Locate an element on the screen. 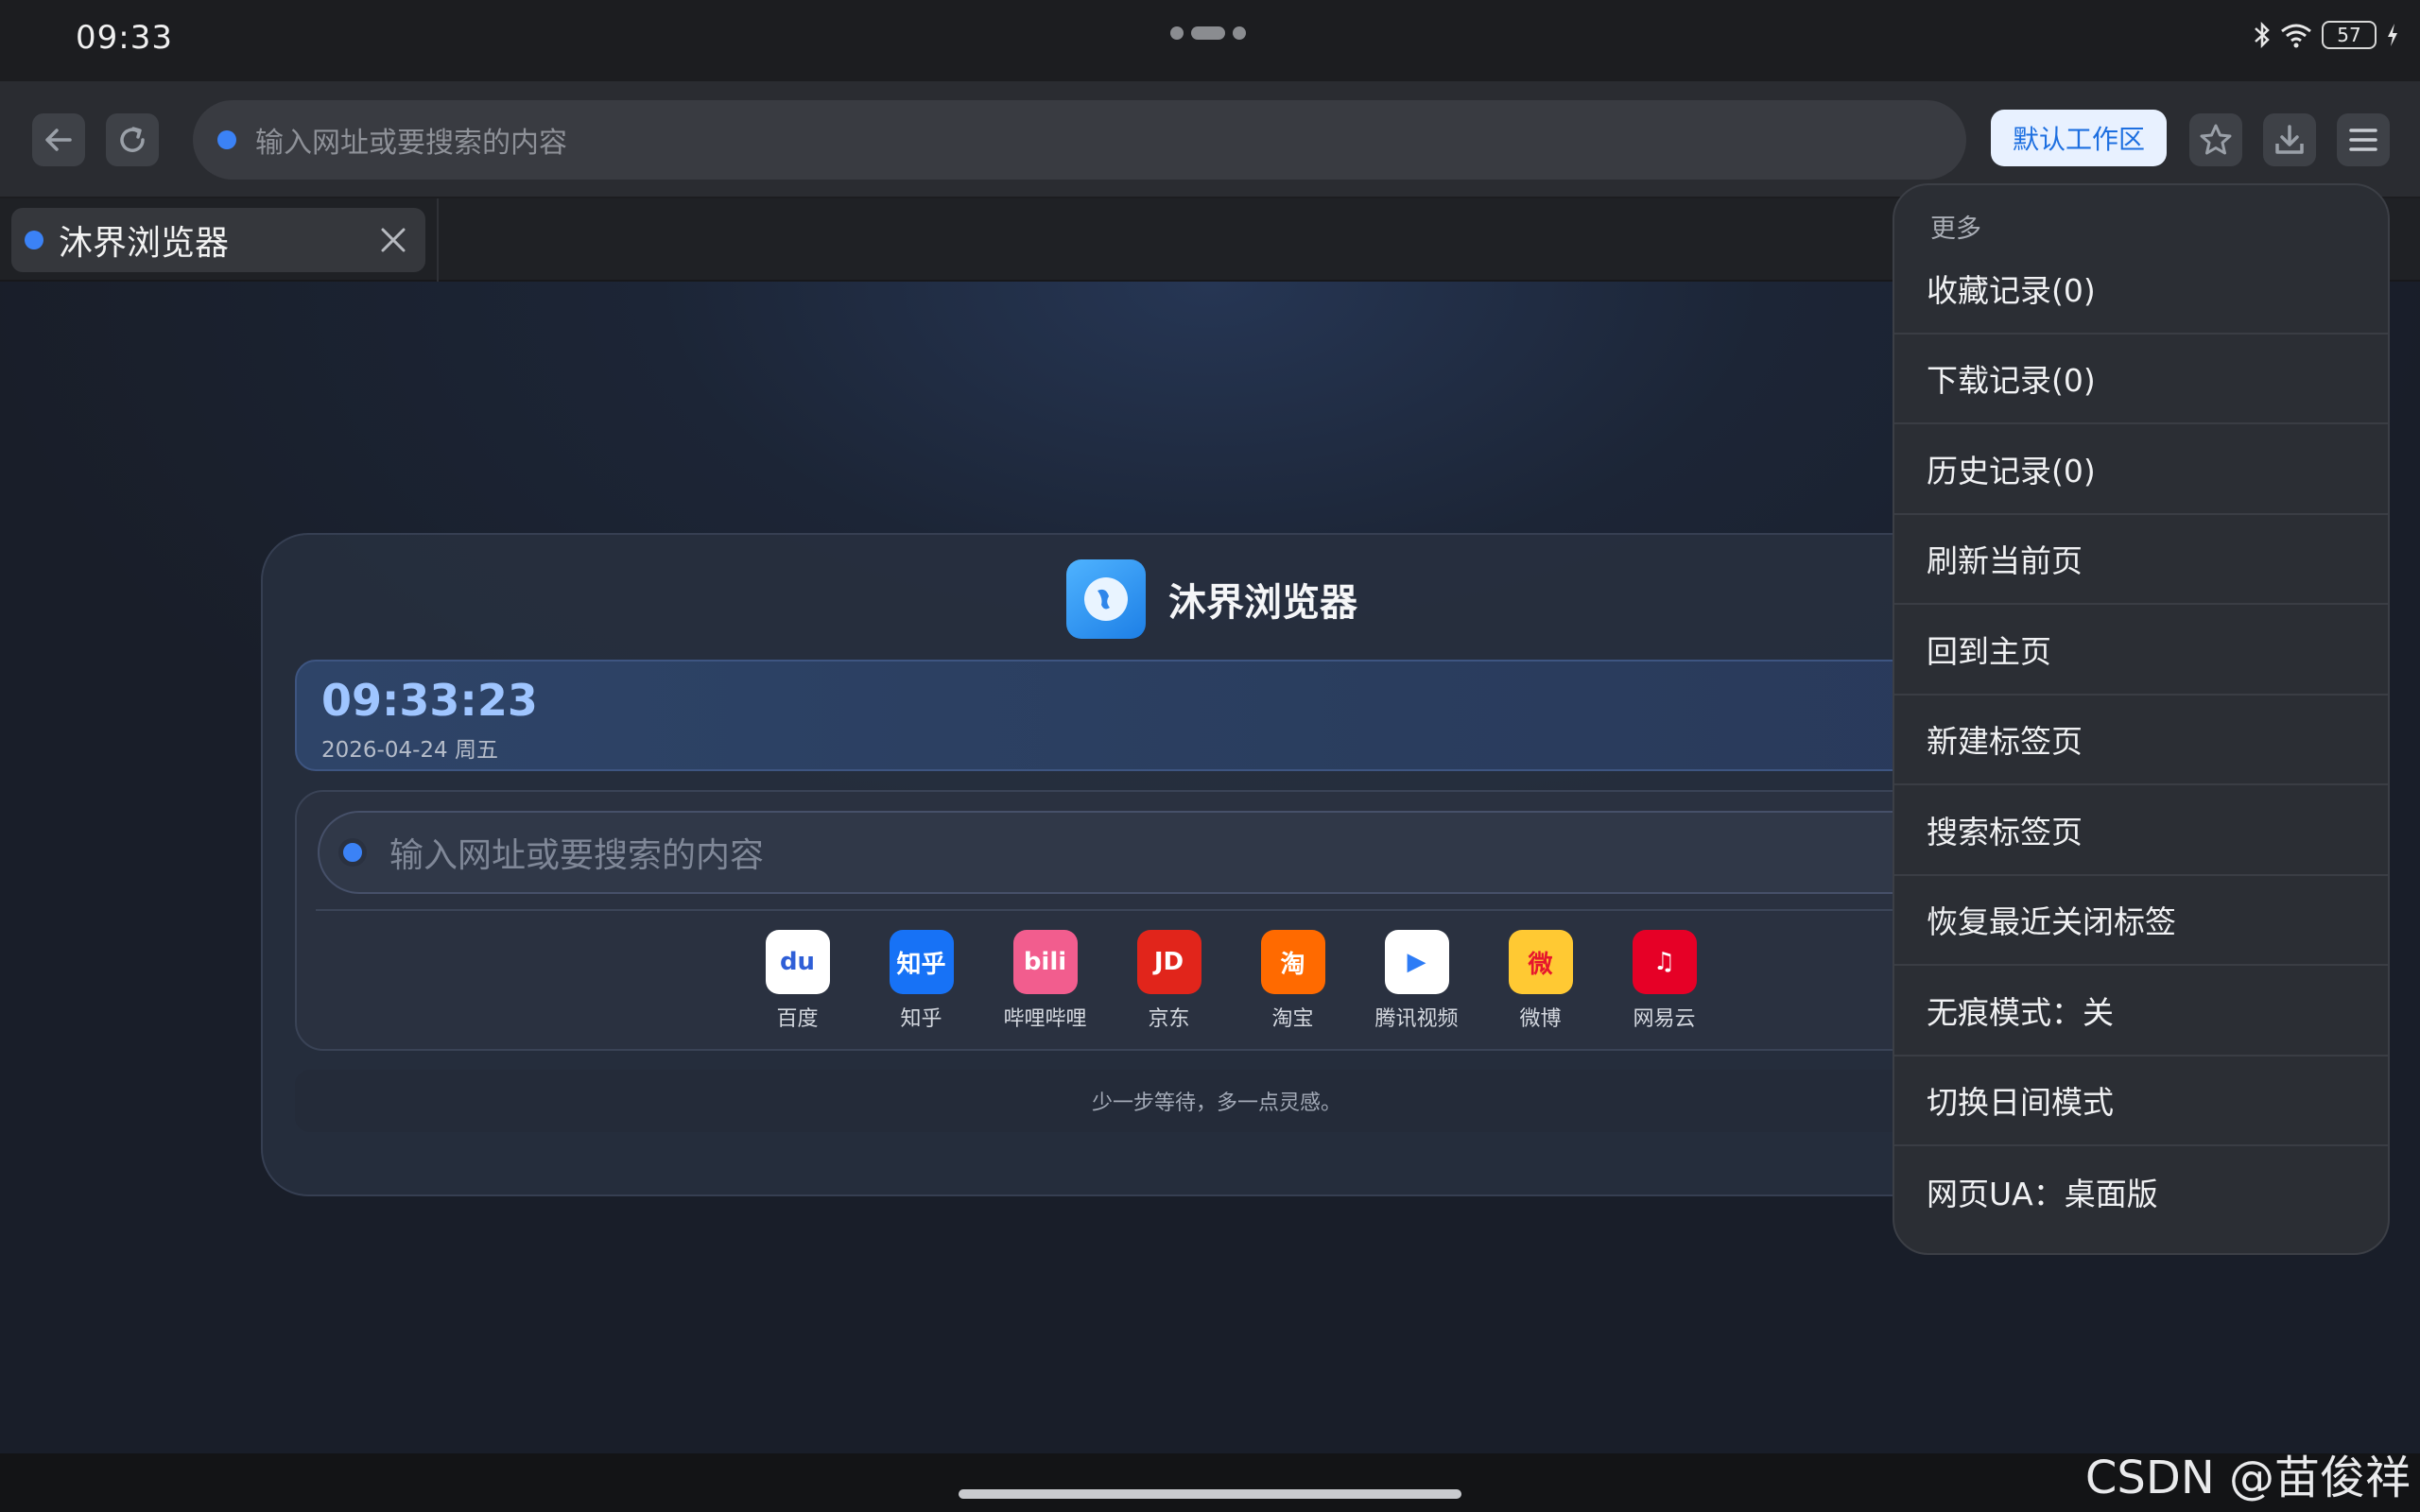 The image size is (2420, 1512). brand-name: 沐界浏览器 is located at coordinates (1262, 603).